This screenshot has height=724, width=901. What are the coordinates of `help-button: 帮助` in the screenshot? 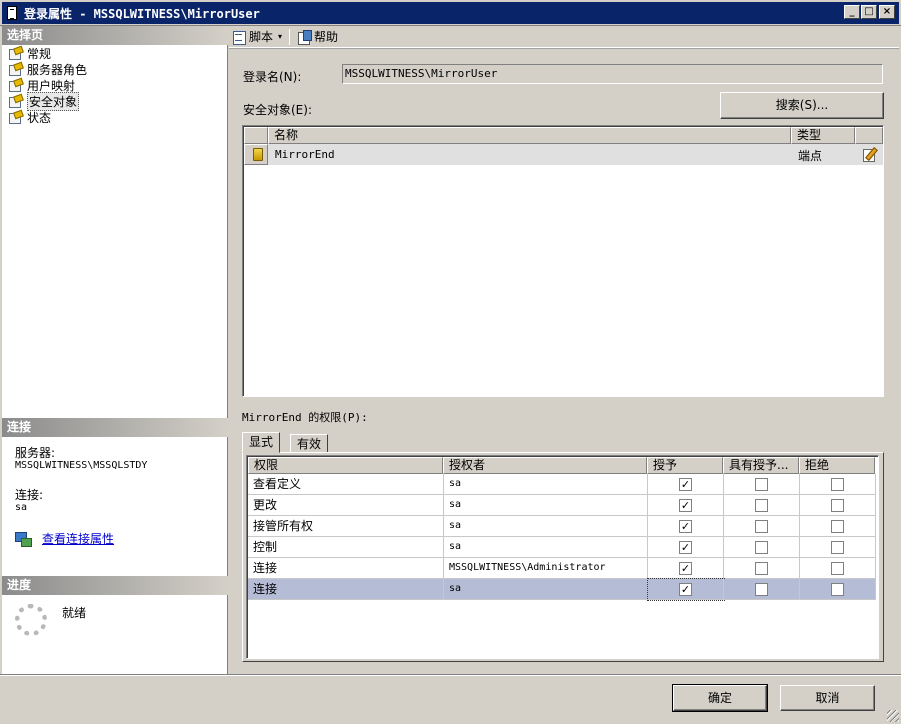 It's located at (317, 36).